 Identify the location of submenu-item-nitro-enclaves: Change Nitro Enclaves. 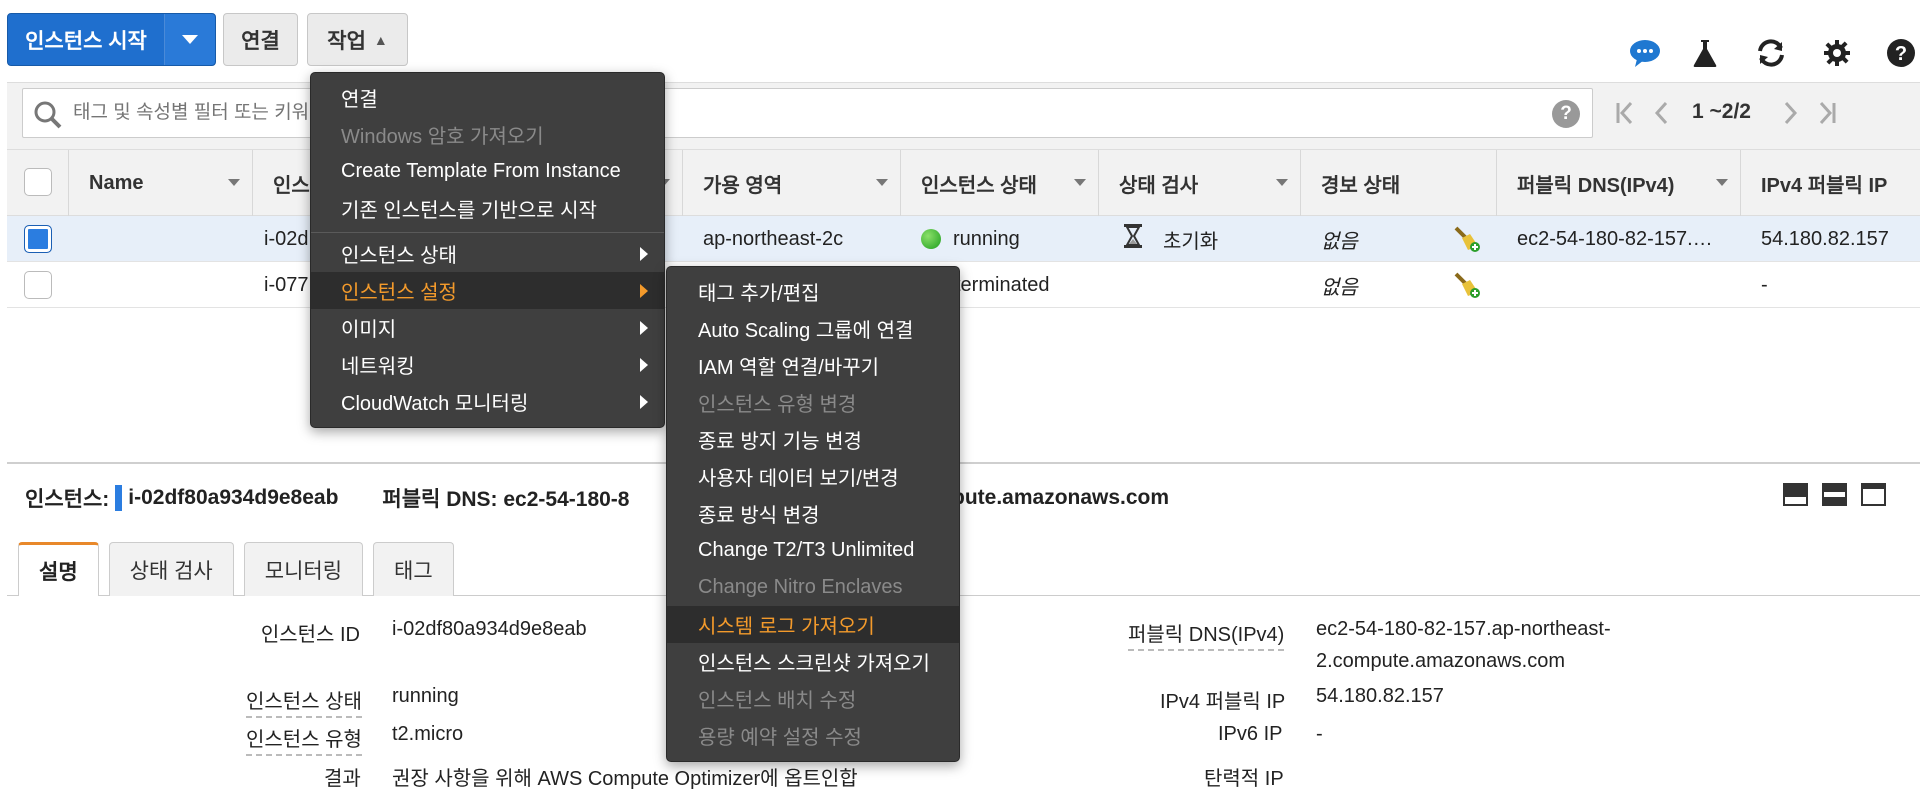
(813, 587).